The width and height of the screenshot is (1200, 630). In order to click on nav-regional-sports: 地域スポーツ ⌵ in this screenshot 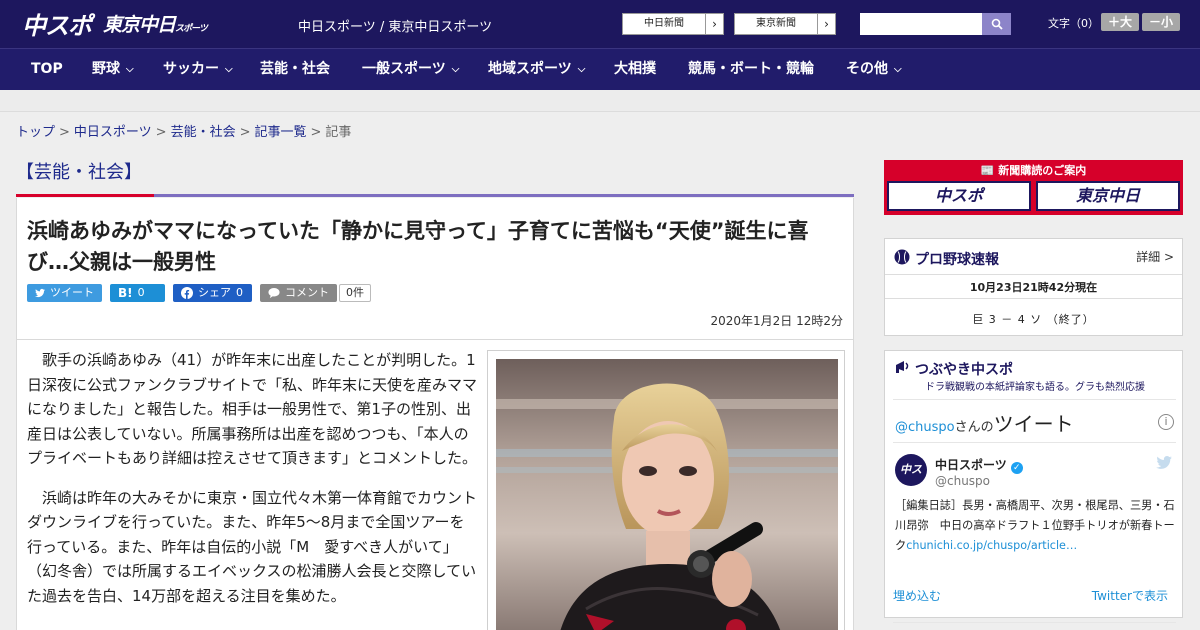, I will do `click(536, 70)`.